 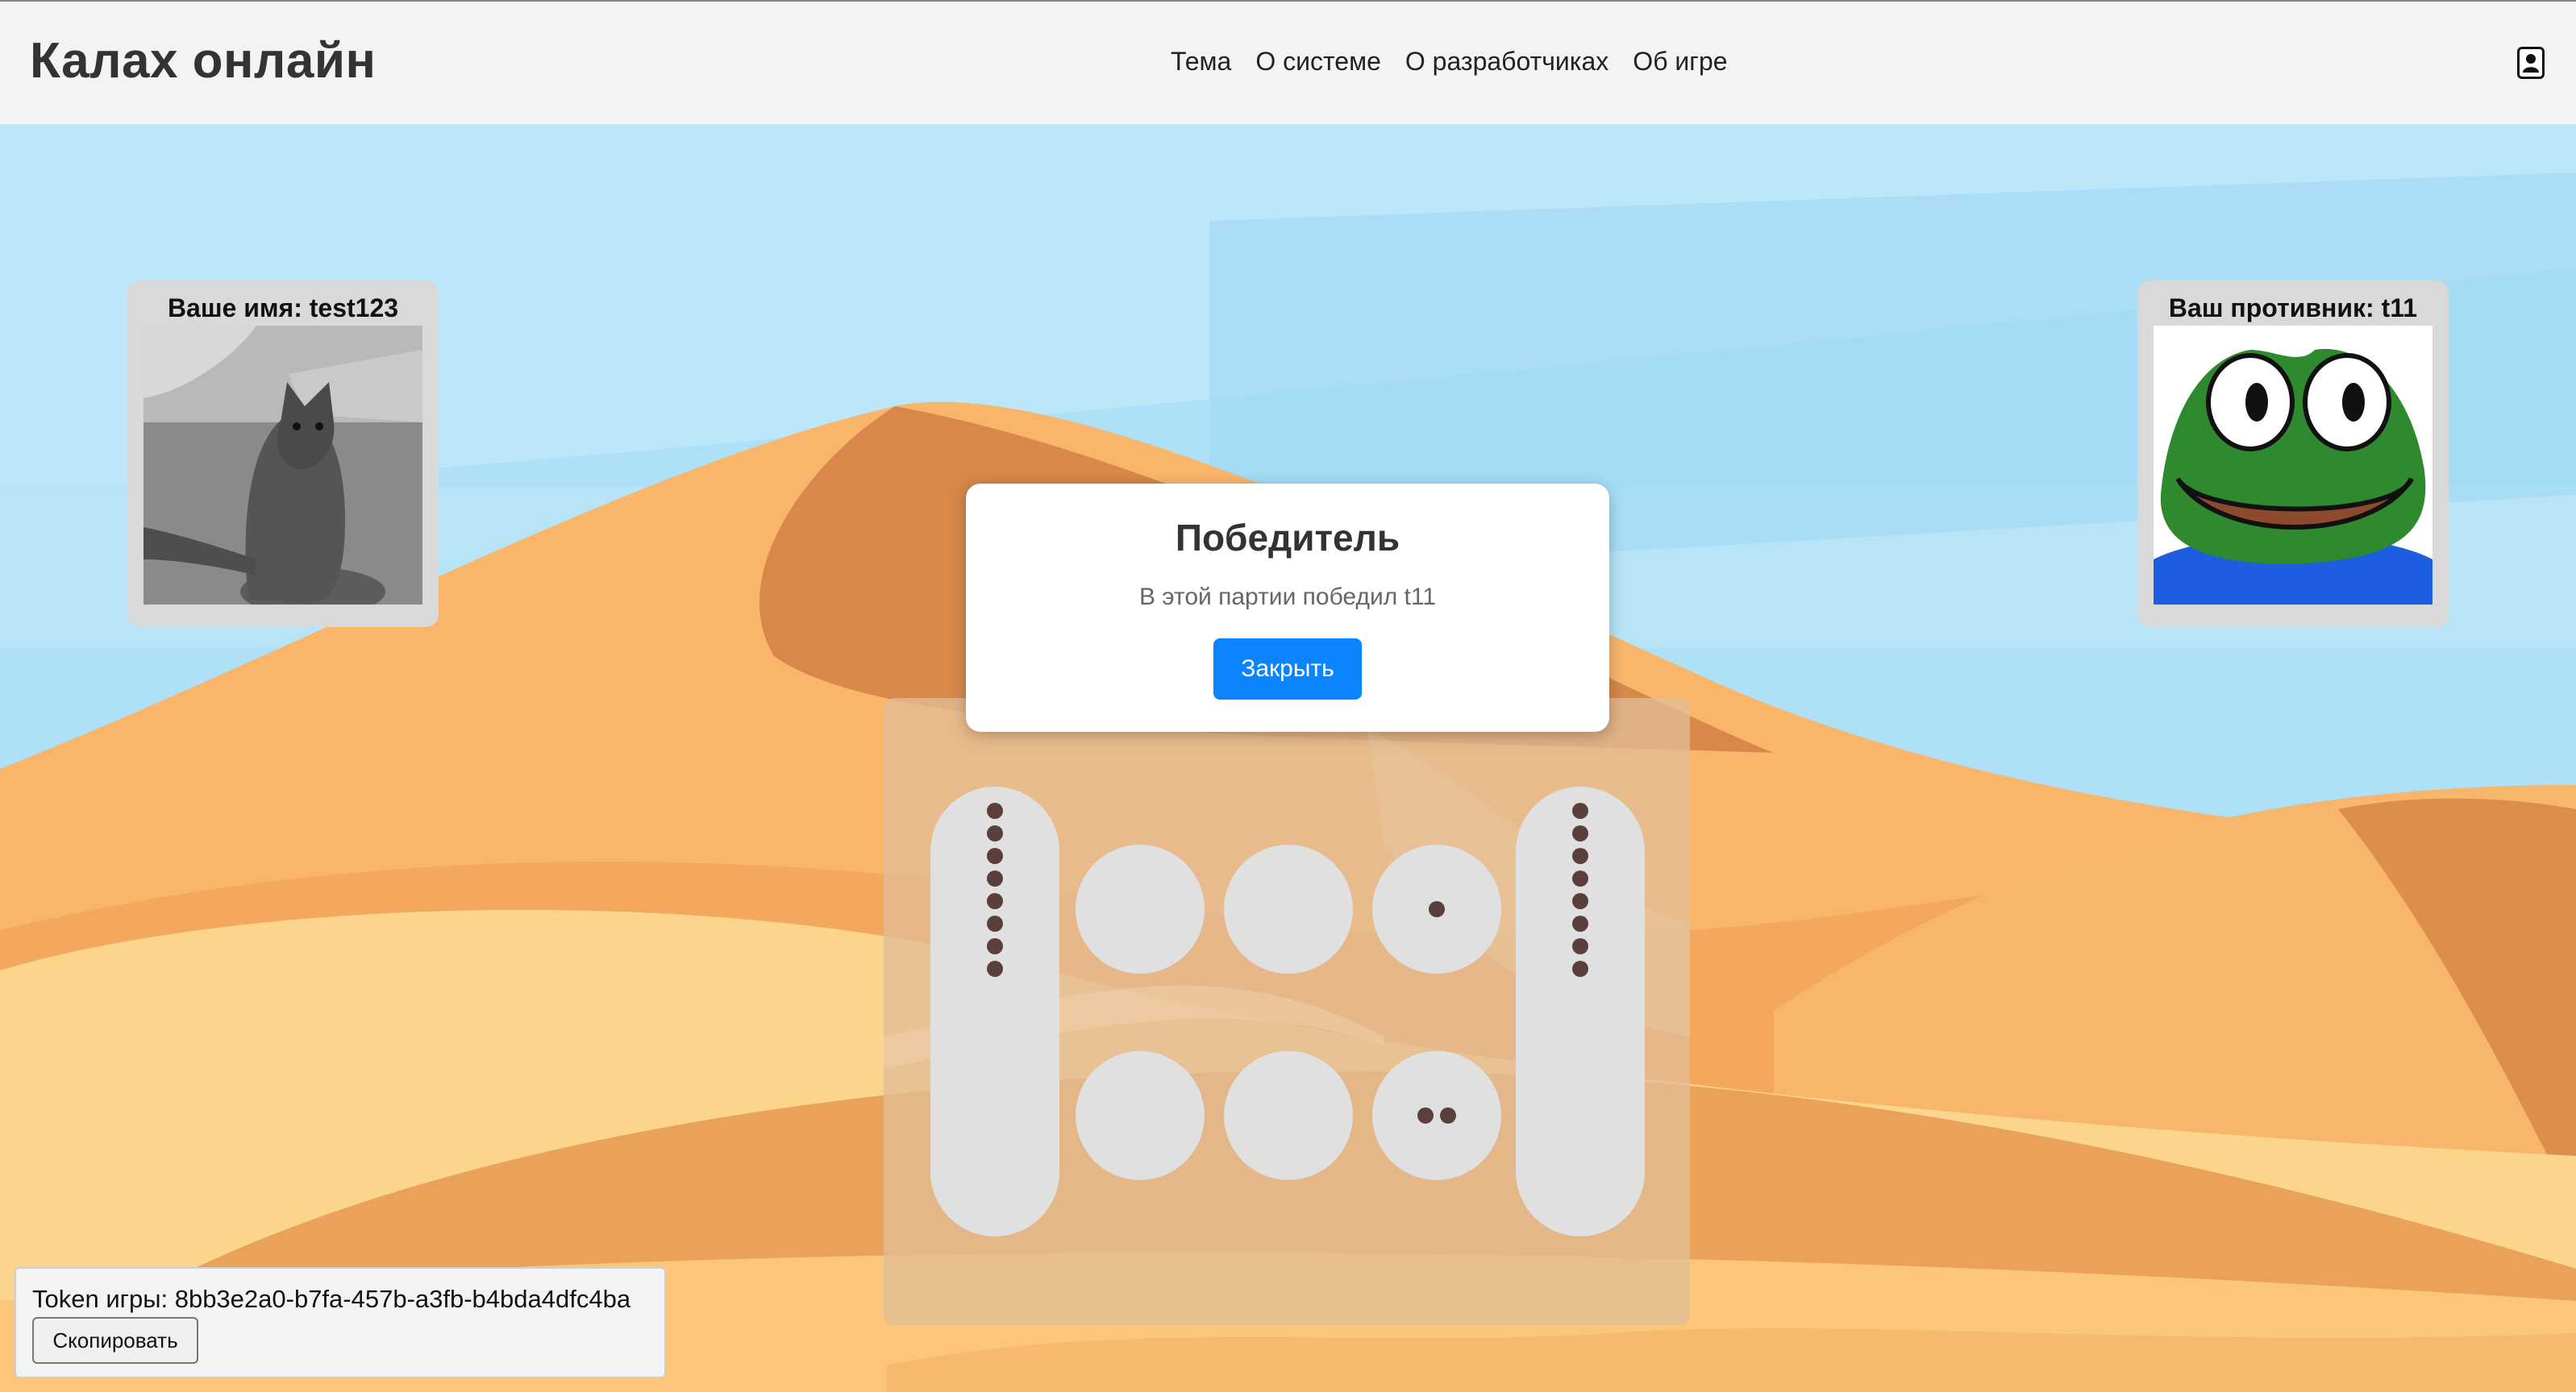 What do you see at coordinates (1287, 1012) in the screenshot?
I see `game-board` at bounding box center [1287, 1012].